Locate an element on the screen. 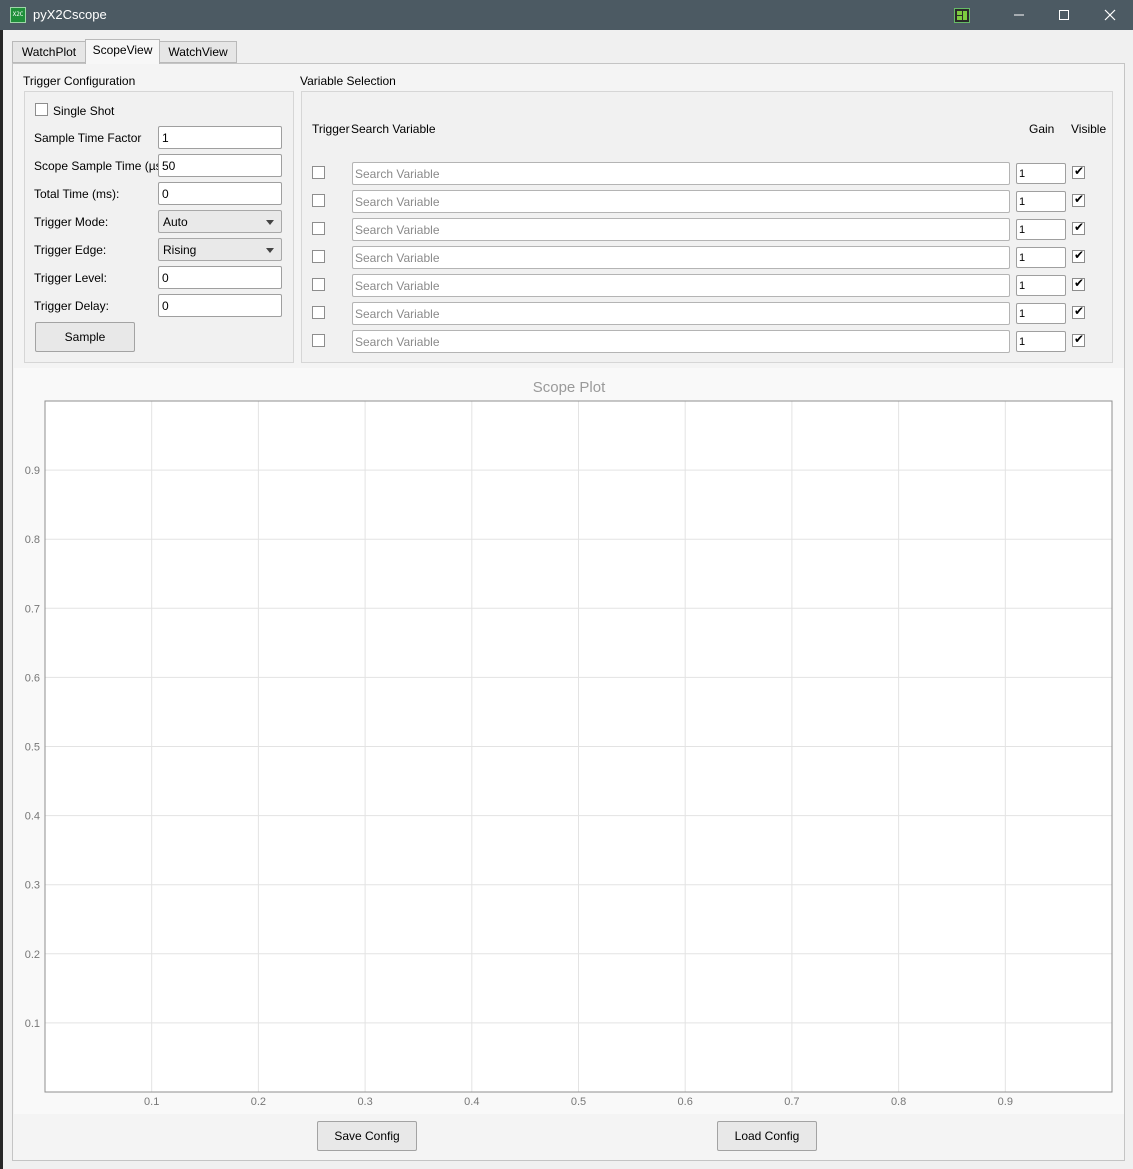 The height and width of the screenshot is (1169, 1133). maximize-button is located at coordinates (1064, 15).